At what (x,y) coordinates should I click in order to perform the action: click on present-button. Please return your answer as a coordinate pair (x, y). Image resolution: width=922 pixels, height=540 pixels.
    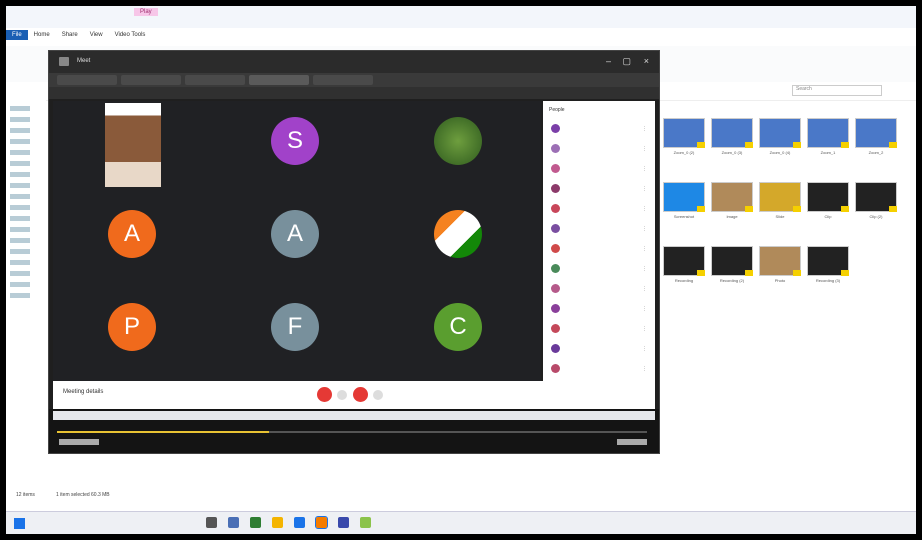
    Looking at the image, I should click on (378, 395).